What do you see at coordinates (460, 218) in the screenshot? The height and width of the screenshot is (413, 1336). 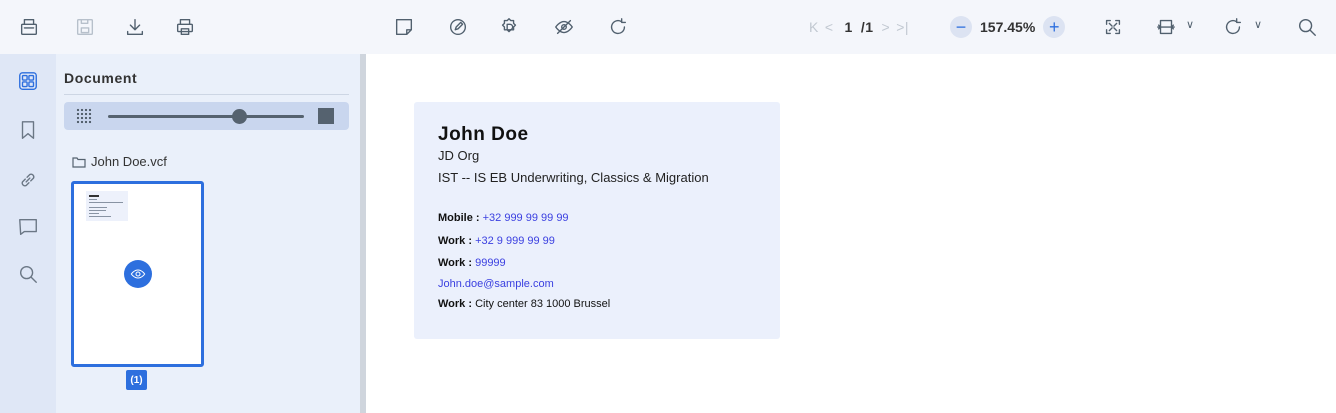 I see `mobile-label: Mobile :` at bounding box center [460, 218].